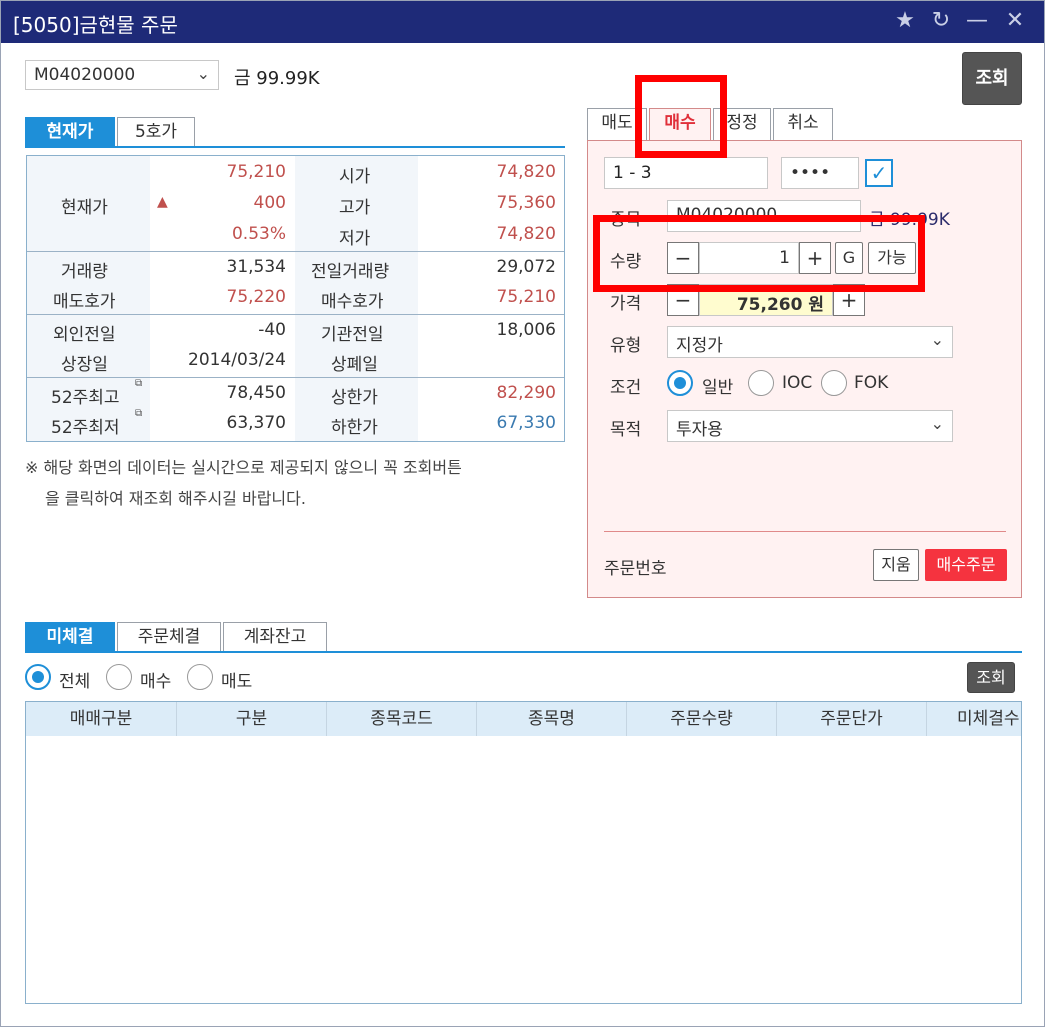  What do you see at coordinates (75, 682) in the screenshot?
I see `filter-all-label: 전체` at bounding box center [75, 682].